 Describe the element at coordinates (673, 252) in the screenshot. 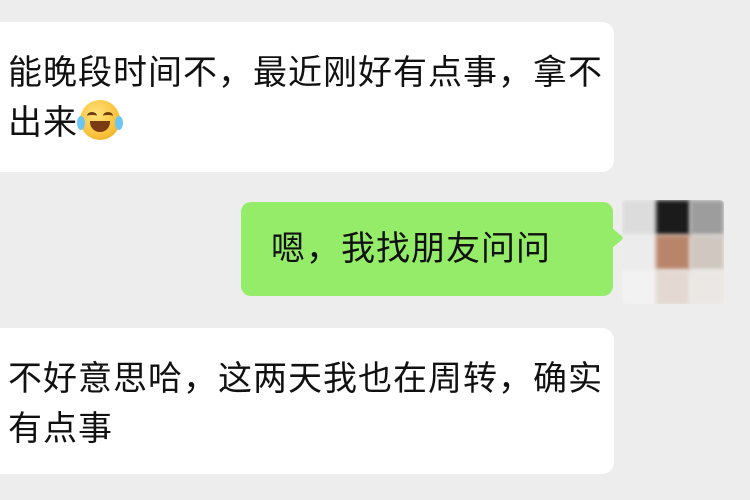

I see `sender-avatar` at that location.